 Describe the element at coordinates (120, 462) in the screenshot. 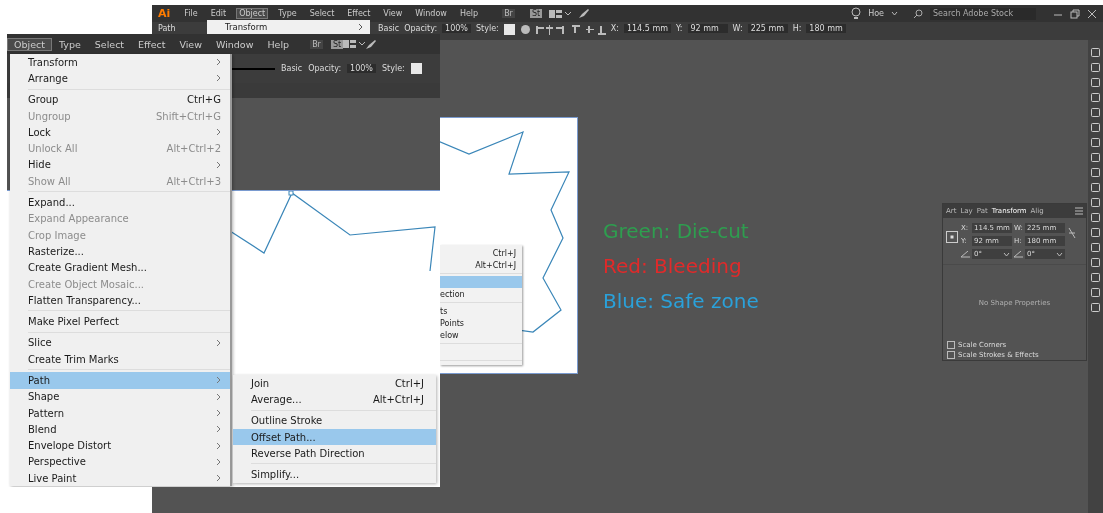

I see `menu-item: Perspective` at that location.